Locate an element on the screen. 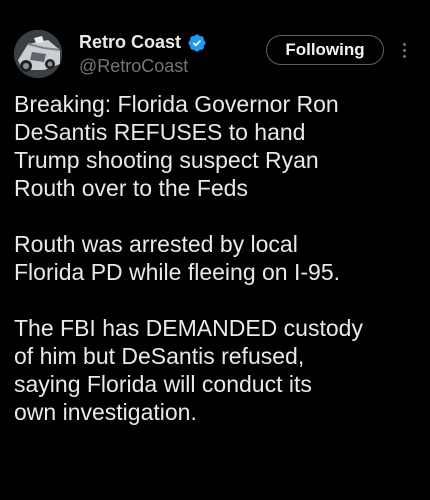 The width and height of the screenshot is (430, 500). author-name-row: Retro Coast is located at coordinates (143, 42).